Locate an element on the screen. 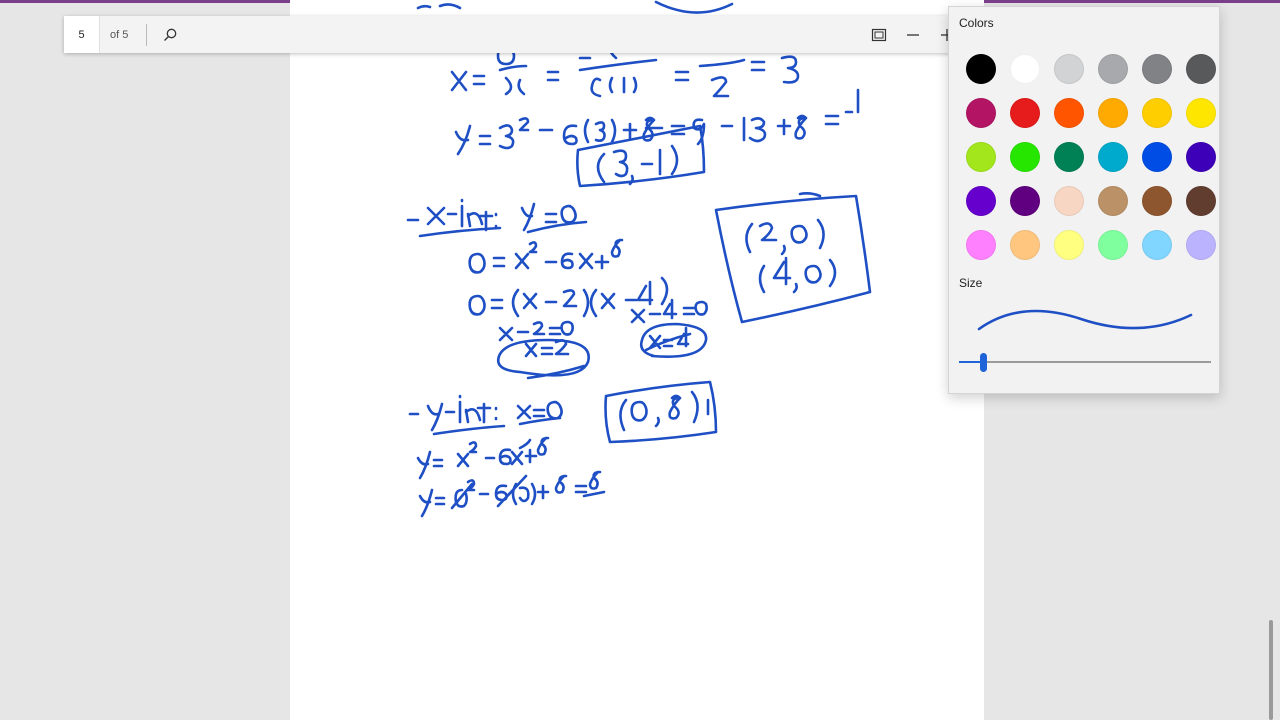 The height and width of the screenshot is (720, 1280). search-button is located at coordinates (170, 34).